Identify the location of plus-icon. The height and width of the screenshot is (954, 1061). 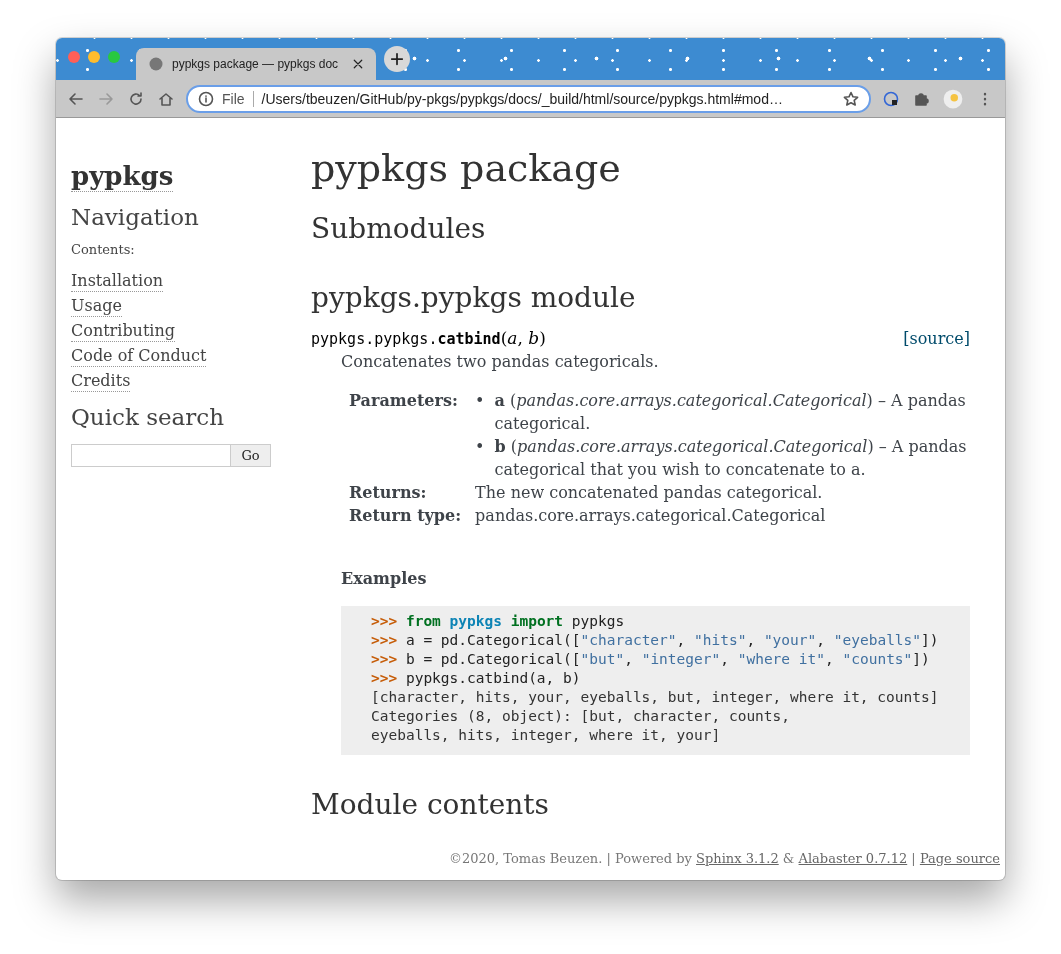
(397, 59).